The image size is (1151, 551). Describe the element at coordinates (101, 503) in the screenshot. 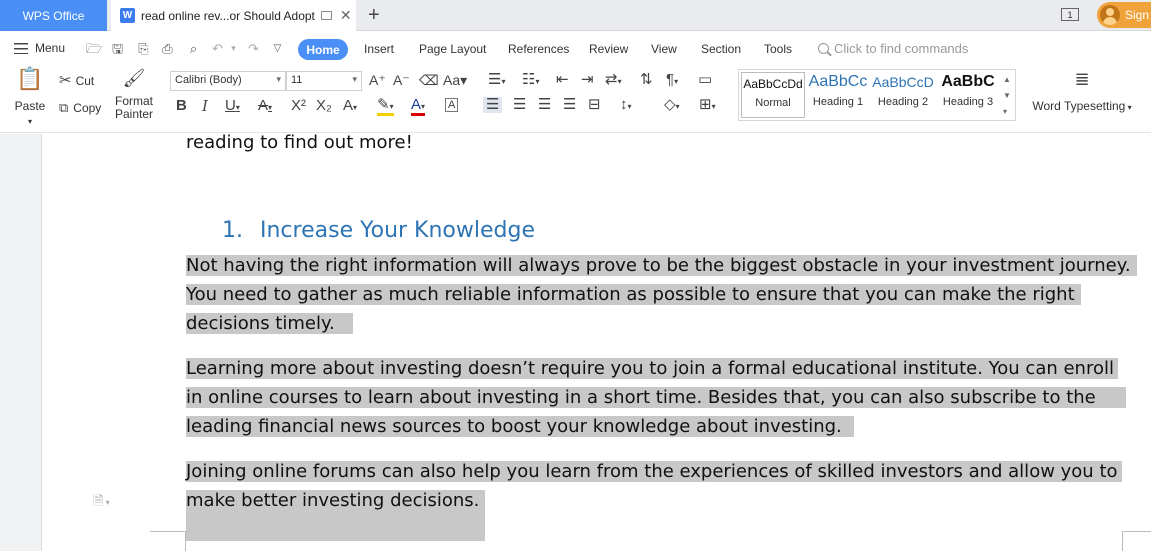

I see `document-options-icon: 🗎 ▾` at that location.